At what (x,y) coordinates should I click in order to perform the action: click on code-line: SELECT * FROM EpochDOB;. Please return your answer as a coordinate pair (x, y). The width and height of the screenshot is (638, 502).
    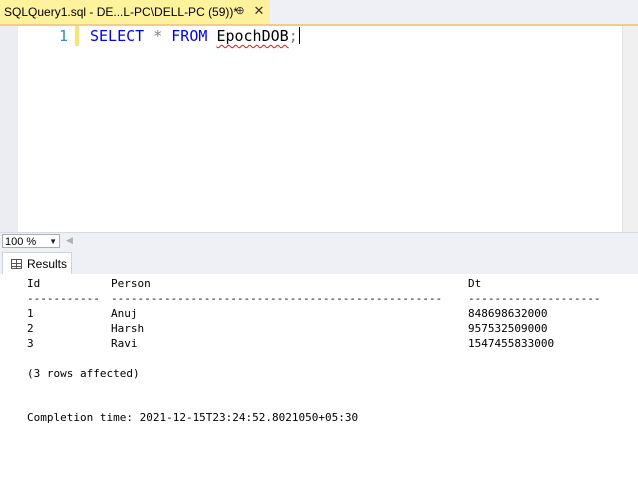
    Looking at the image, I should click on (195, 36).